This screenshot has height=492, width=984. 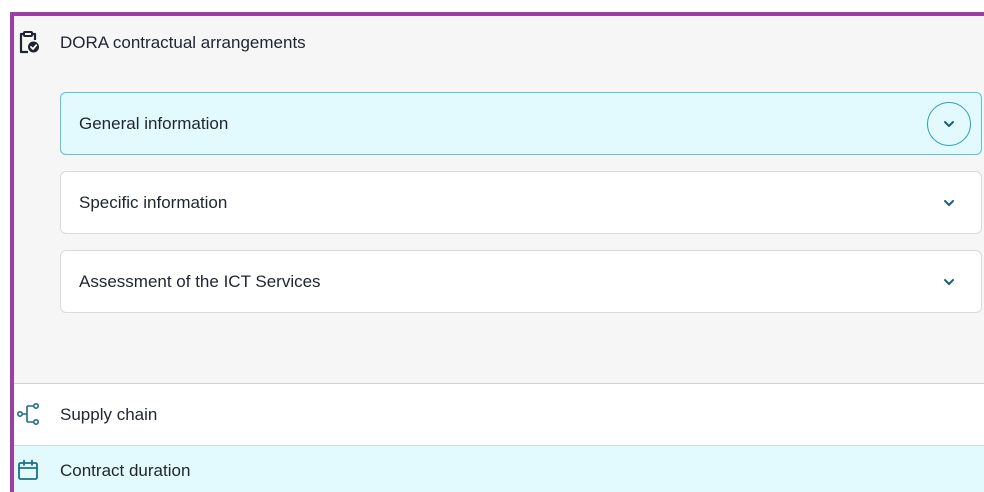 What do you see at coordinates (109, 414) in the screenshot?
I see `section-title-supply-chain: Supply chain` at bounding box center [109, 414].